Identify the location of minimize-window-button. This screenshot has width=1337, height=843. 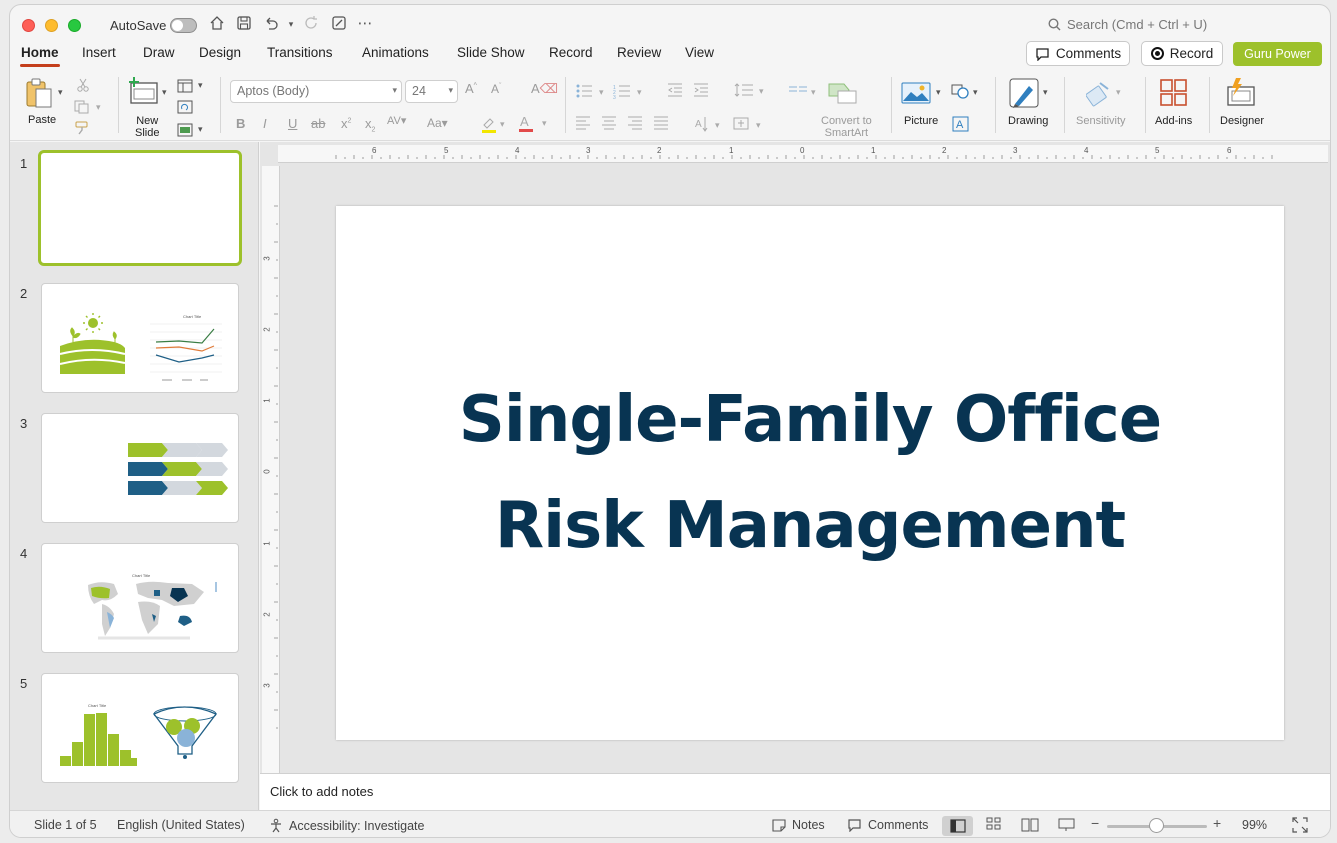
(51, 25).